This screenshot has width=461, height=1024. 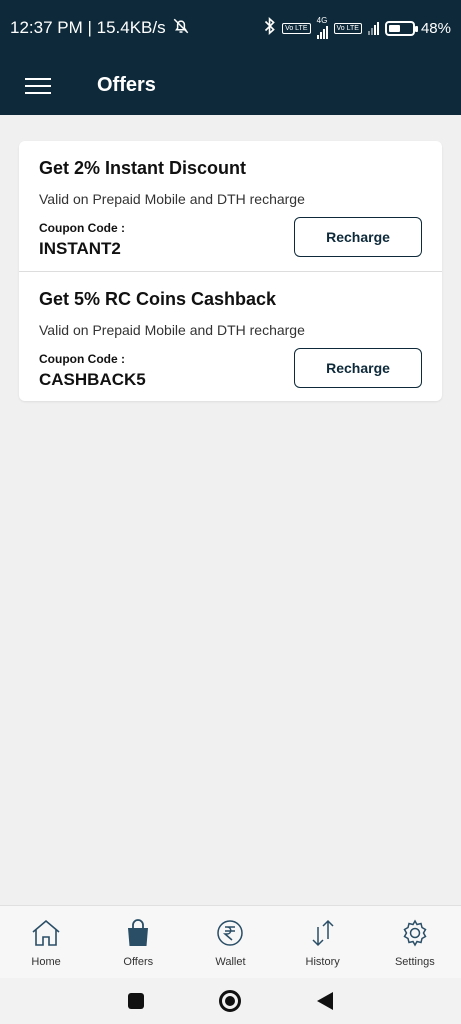 What do you see at coordinates (322, 962) in the screenshot?
I see `nav-label-history: History` at bounding box center [322, 962].